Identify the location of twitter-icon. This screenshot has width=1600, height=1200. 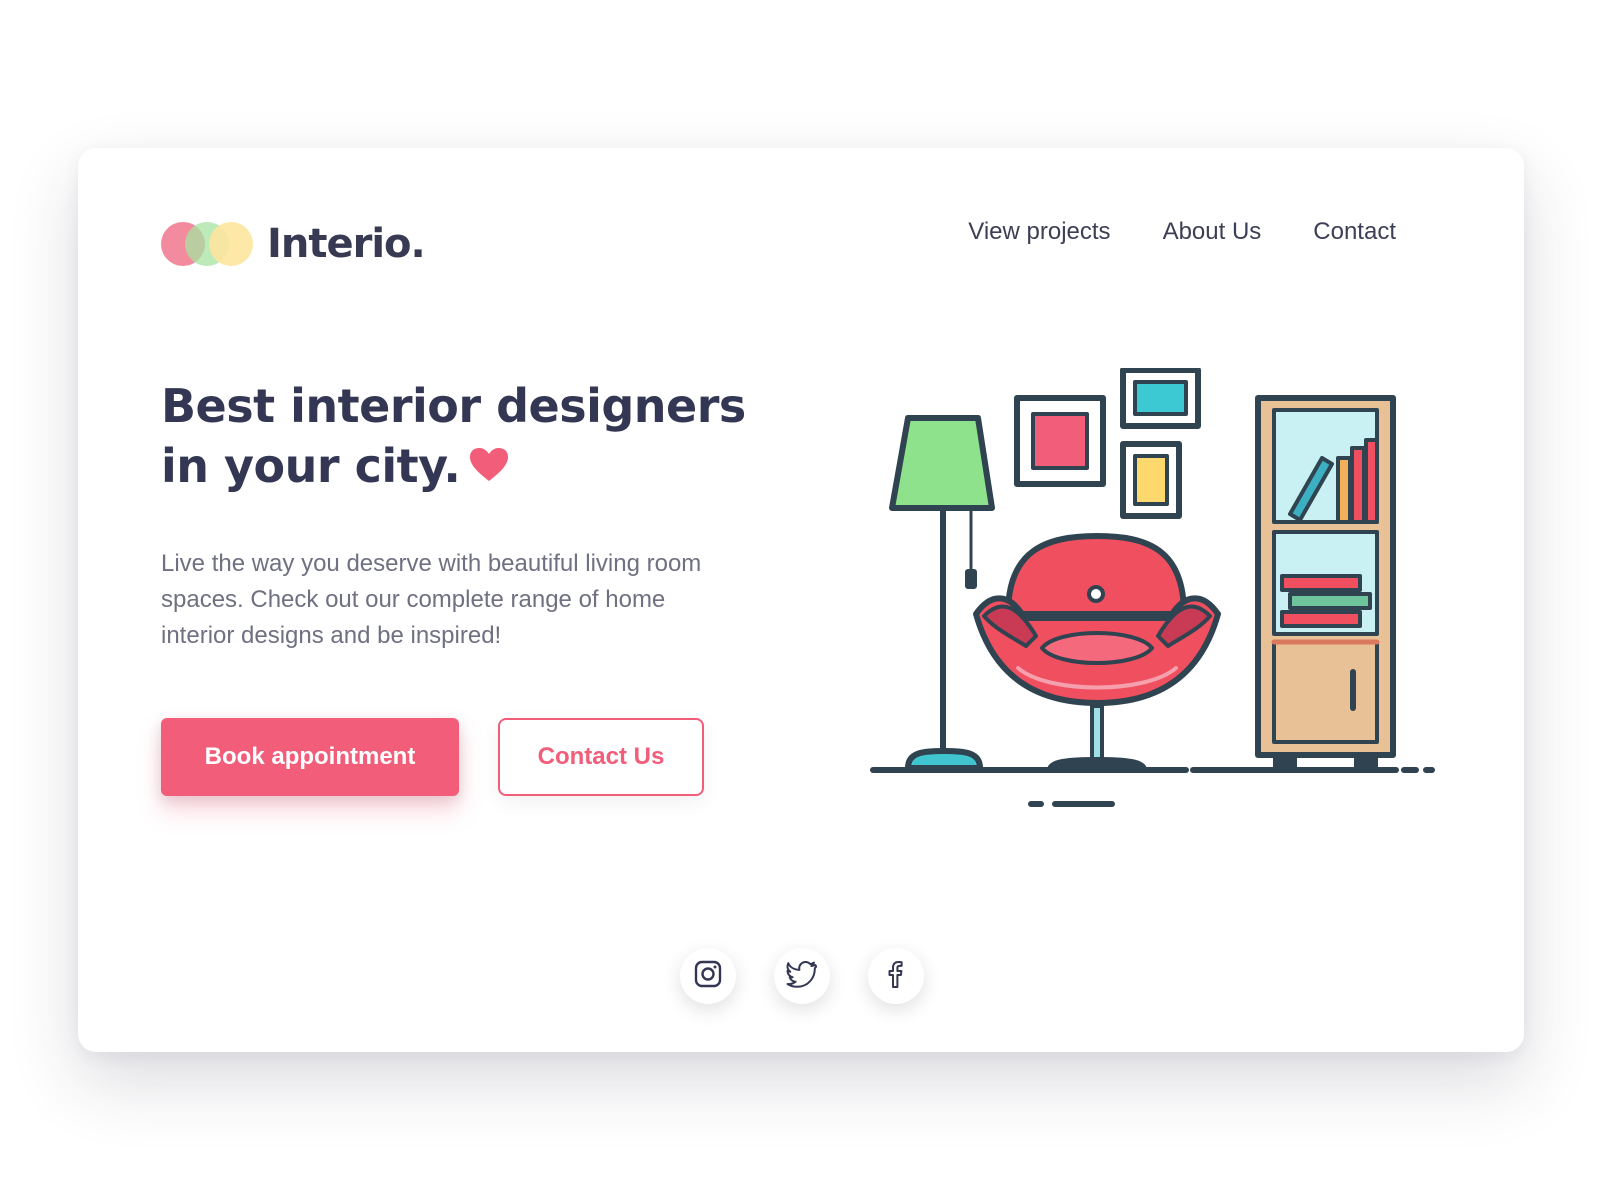
(802, 976).